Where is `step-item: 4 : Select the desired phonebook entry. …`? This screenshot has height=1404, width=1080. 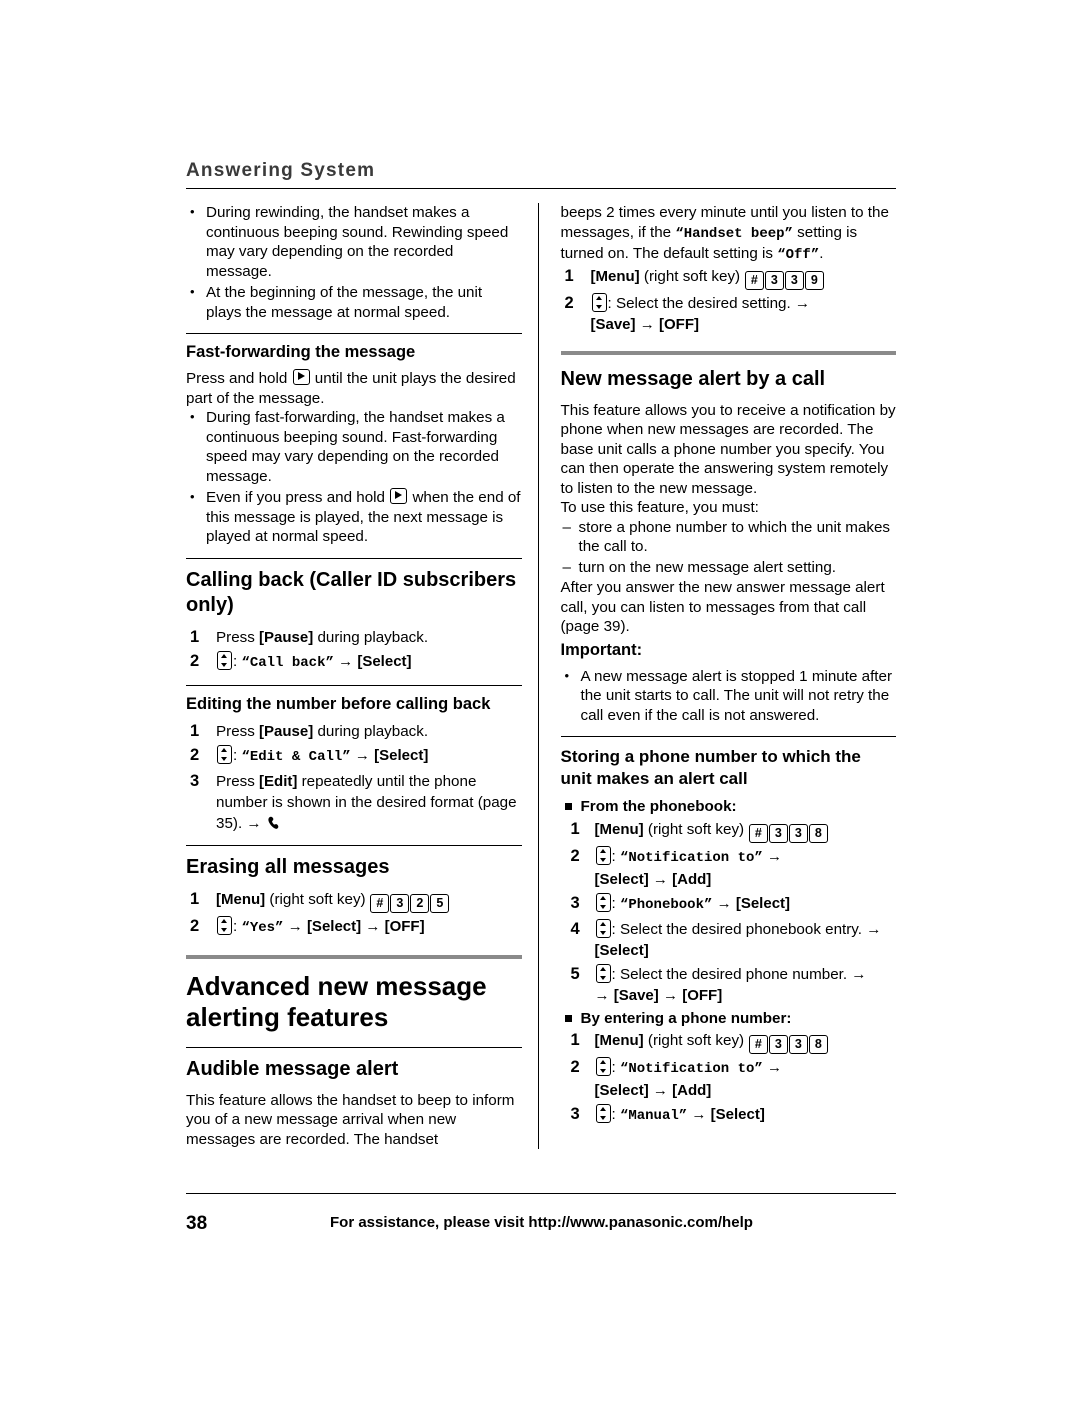
step-item: 4 : Select the desired phonebook entry. … is located at coordinates (726, 938).